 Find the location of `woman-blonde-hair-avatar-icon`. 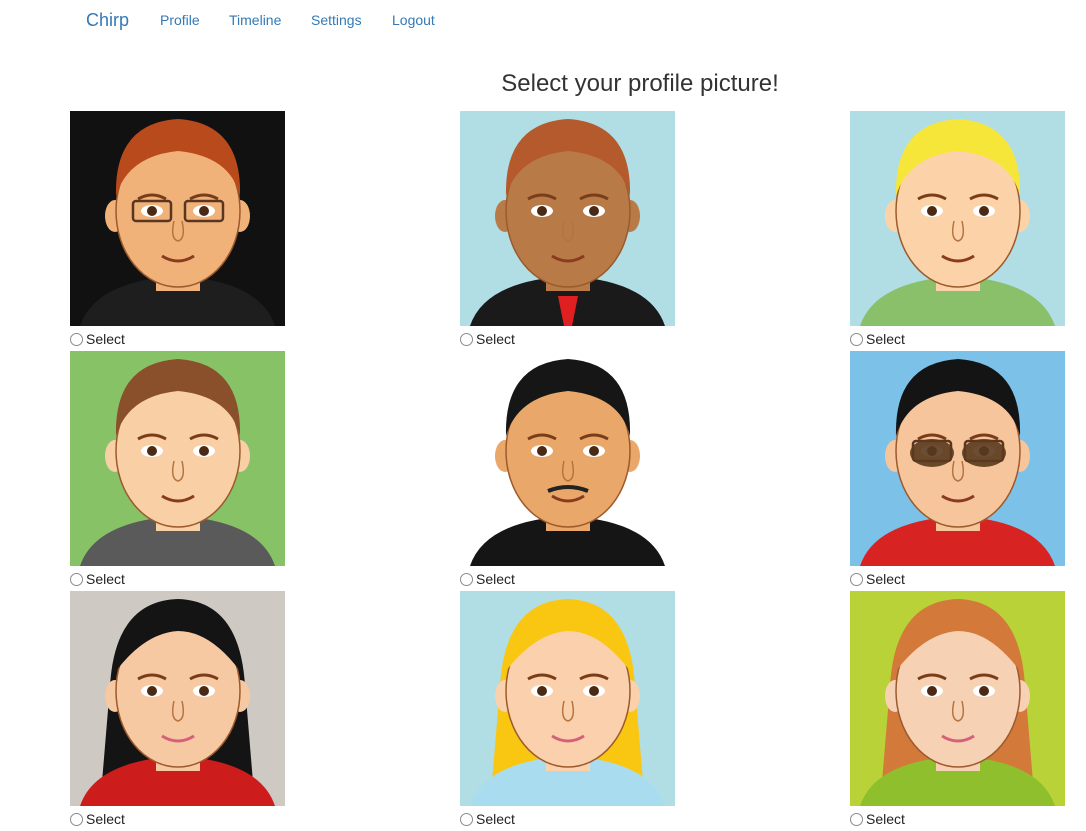

woman-blonde-hair-avatar-icon is located at coordinates (567, 698).